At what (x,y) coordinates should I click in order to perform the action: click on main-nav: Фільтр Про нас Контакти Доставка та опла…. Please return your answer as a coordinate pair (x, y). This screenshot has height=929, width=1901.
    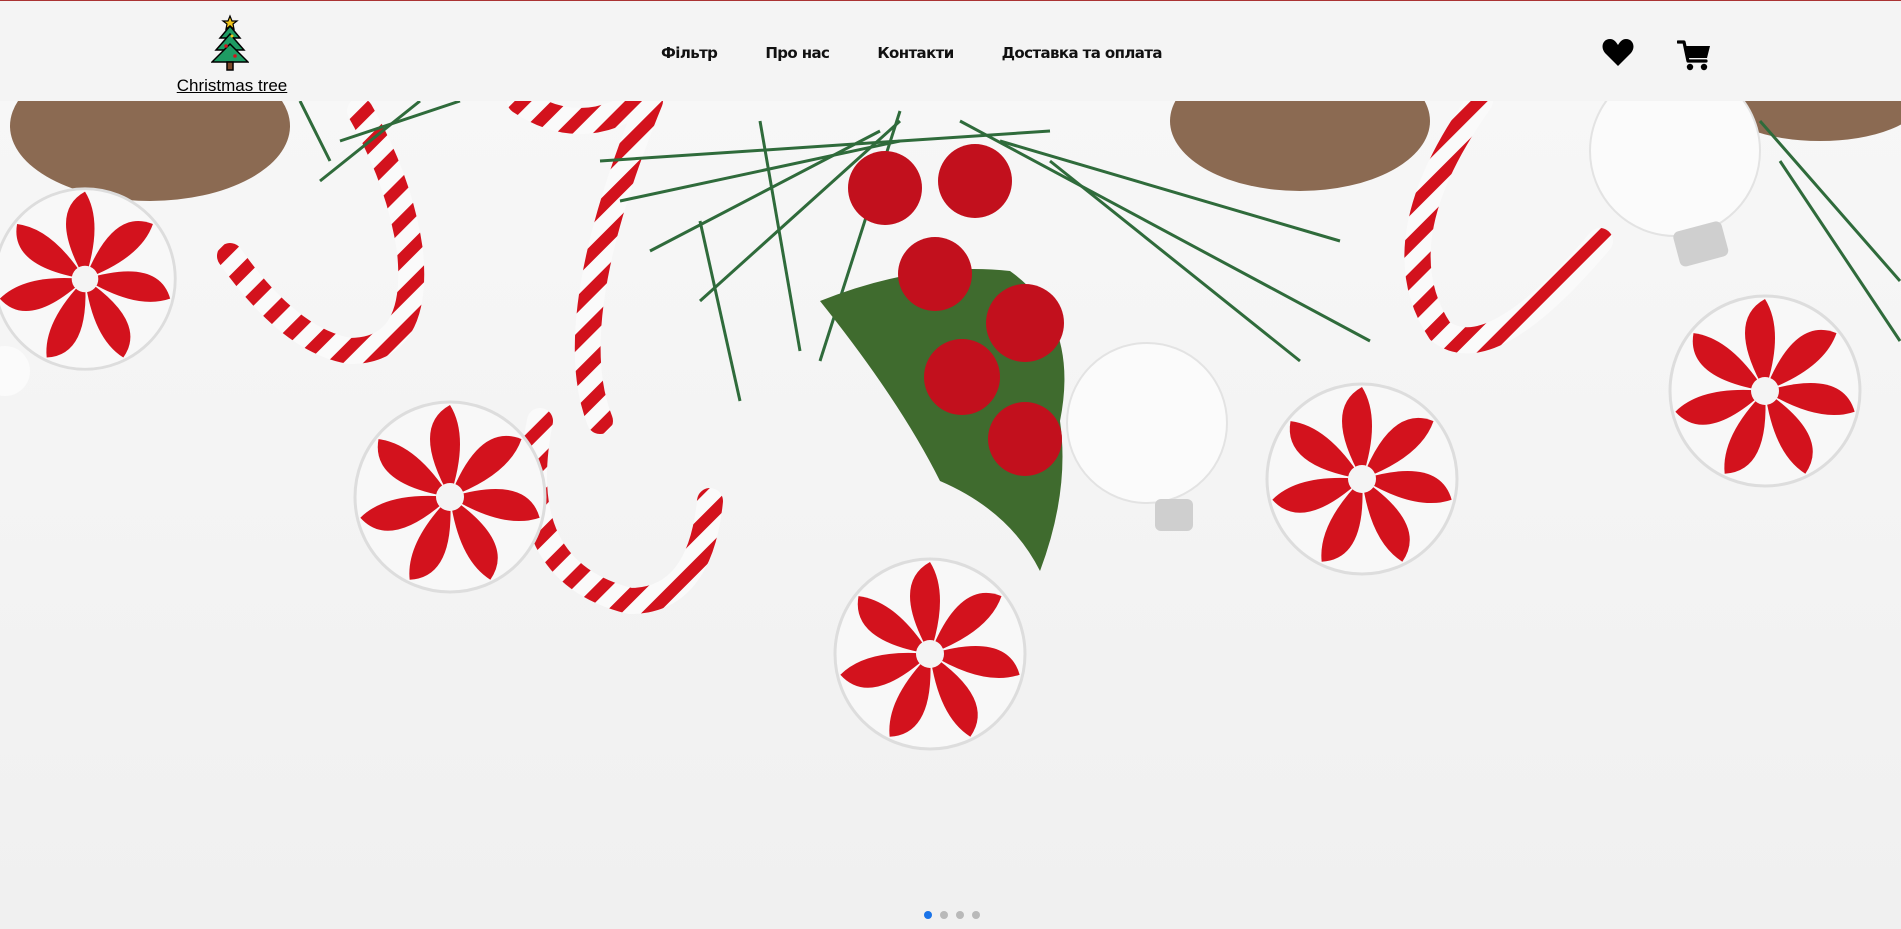
    Looking at the image, I should click on (912, 53).